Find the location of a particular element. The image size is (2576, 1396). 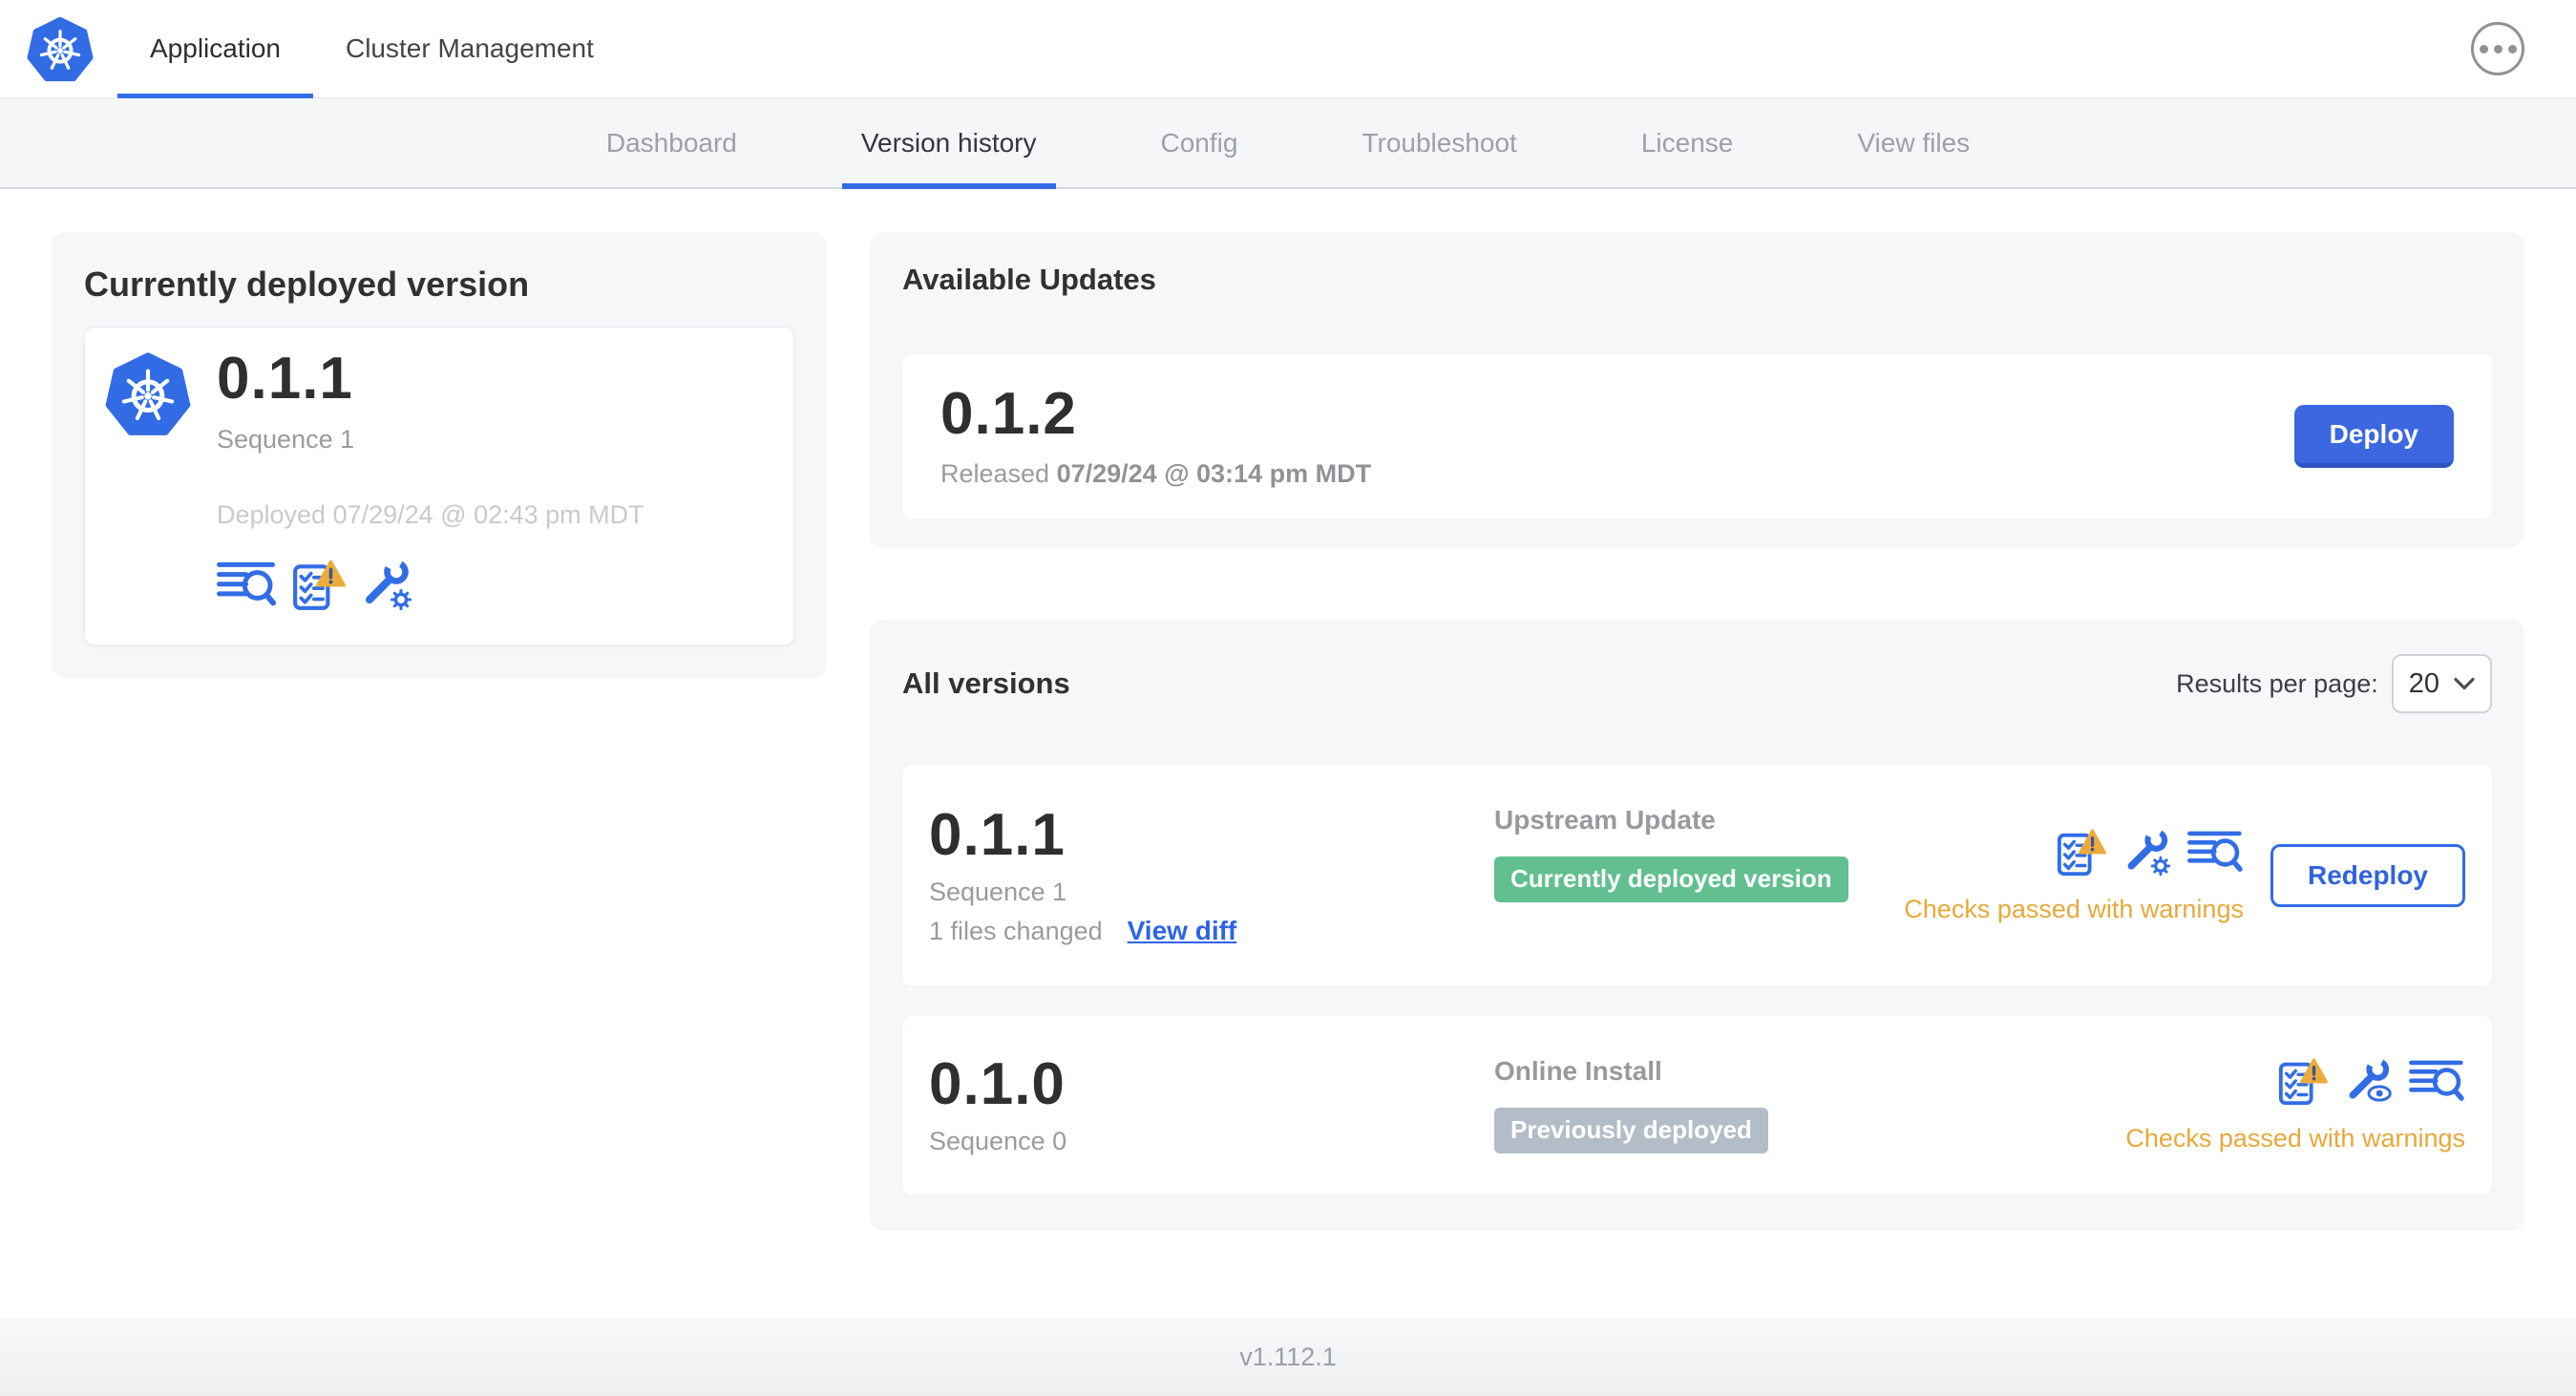

kubernetes-app-icon is located at coordinates (148, 393).